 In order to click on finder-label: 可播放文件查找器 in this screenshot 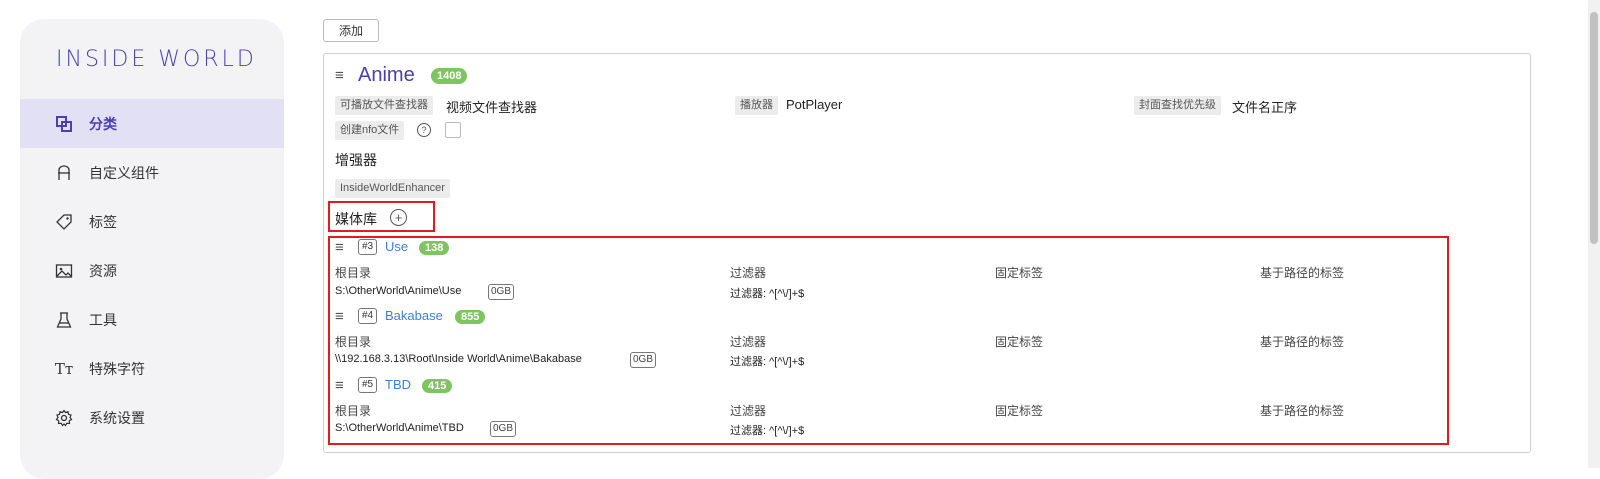, I will do `click(384, 105)`.